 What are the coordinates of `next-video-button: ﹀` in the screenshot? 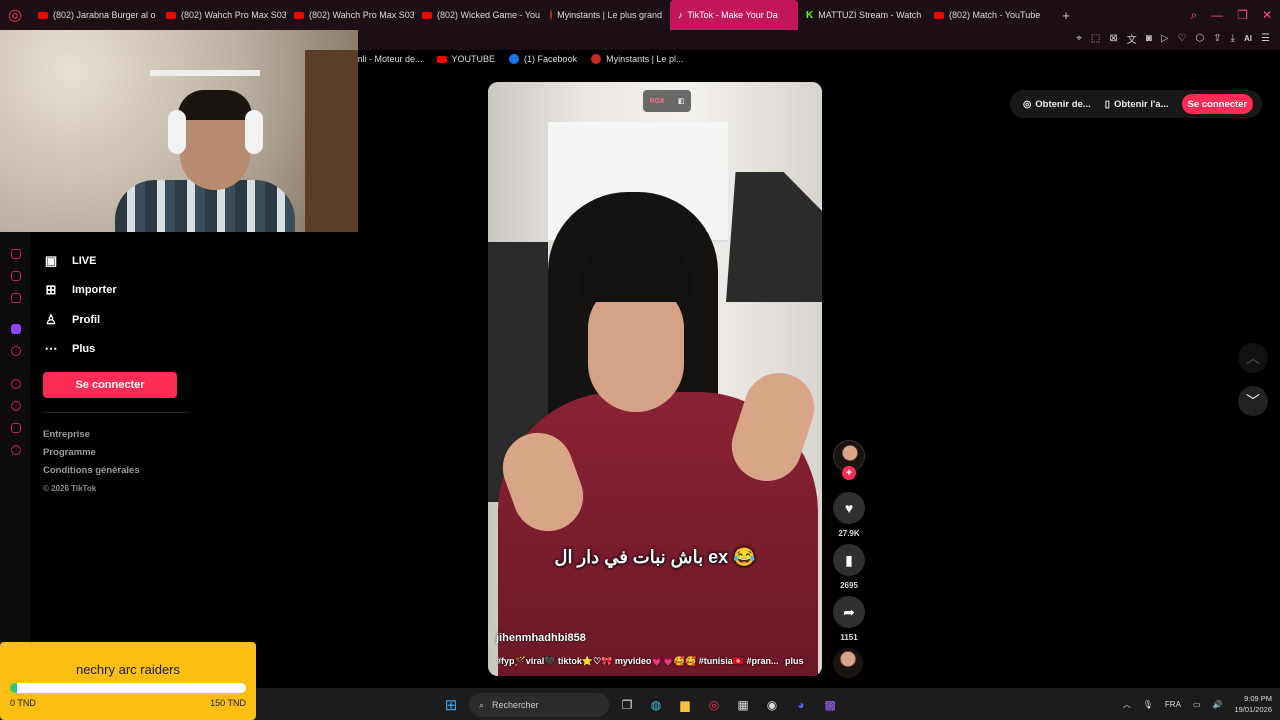 It's located at (1253, 401).